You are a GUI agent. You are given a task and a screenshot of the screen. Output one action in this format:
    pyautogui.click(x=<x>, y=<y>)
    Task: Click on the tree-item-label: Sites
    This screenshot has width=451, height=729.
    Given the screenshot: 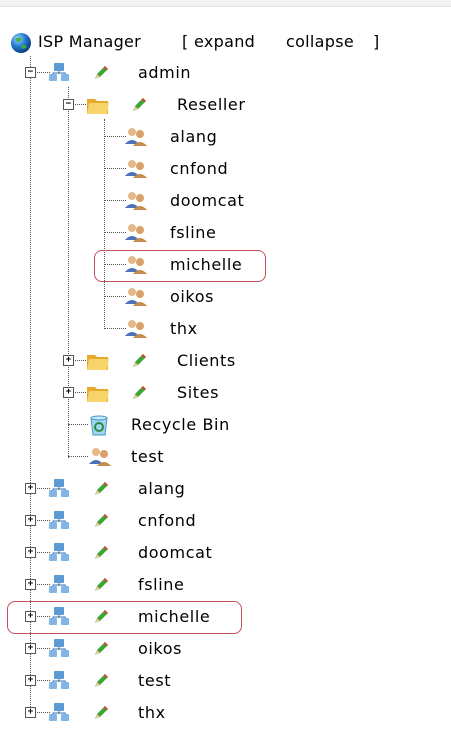 What is the action you would take?
    pyautogui.click(x=198, y=392)
    